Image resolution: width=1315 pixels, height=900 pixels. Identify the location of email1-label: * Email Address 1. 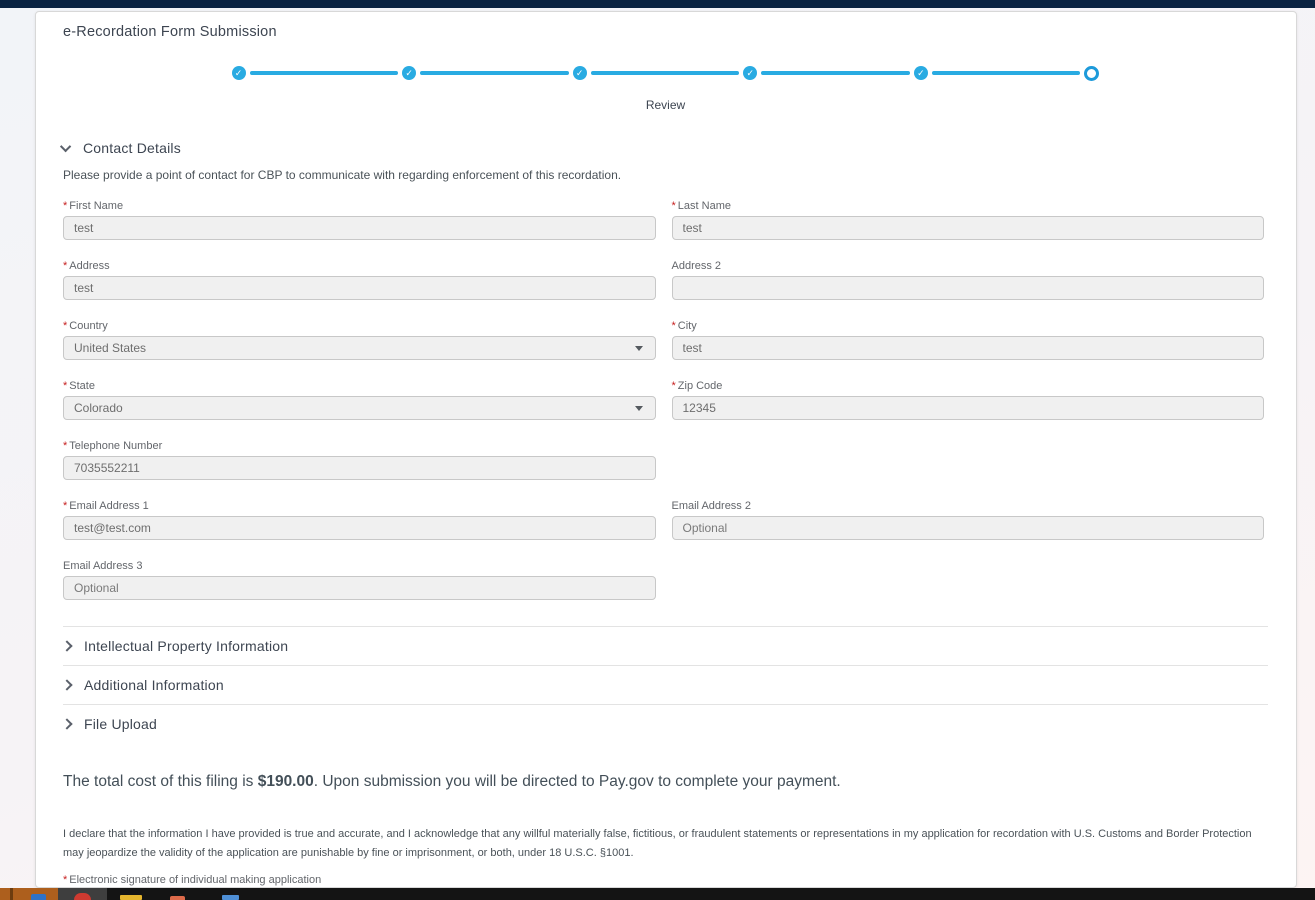
(106, 506).